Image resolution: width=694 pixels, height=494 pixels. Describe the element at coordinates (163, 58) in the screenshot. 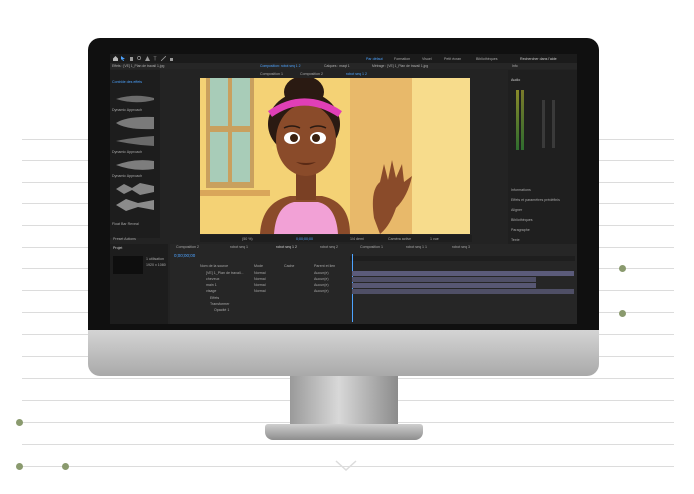

I see `brush-tool-icon` at that location.